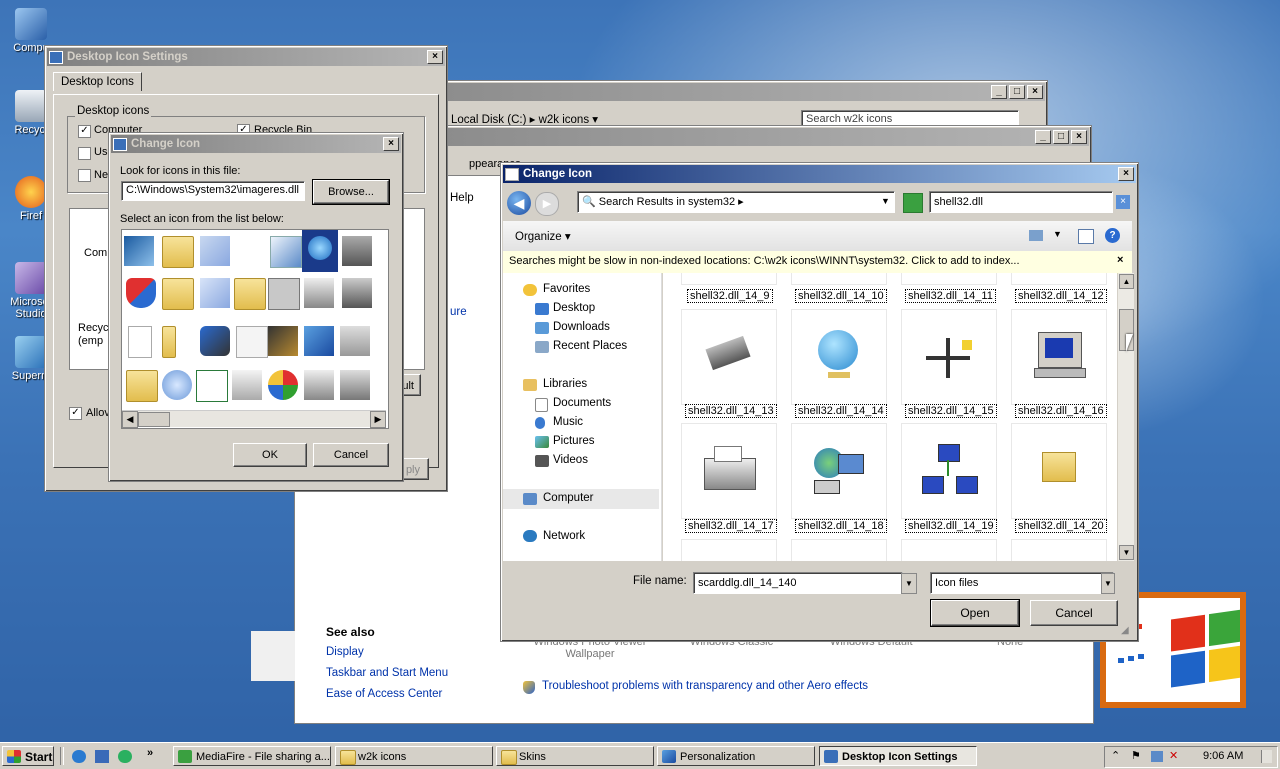 This screenshot has width=1280, height=769. What do you see at coordinates (283, 341) in the screenshot?
I see `film-icon` at bounding box center [283, 341].